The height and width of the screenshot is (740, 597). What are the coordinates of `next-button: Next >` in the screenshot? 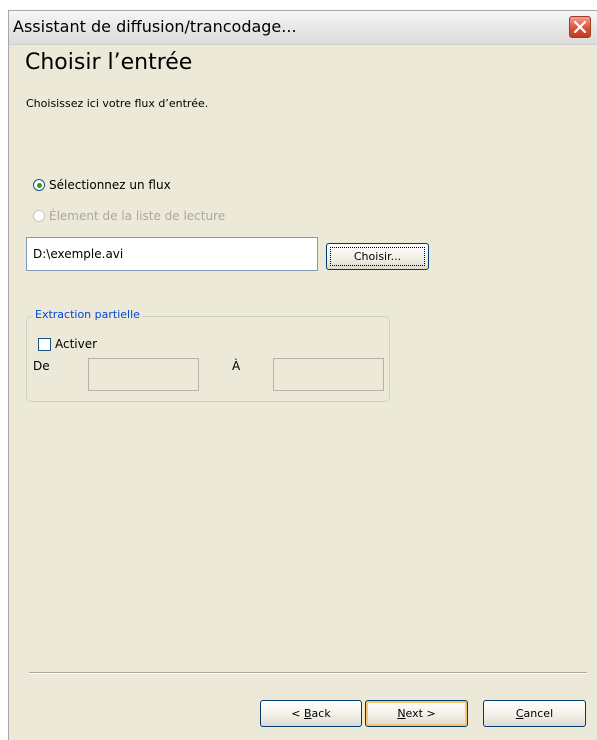 It's located at (416, 713).